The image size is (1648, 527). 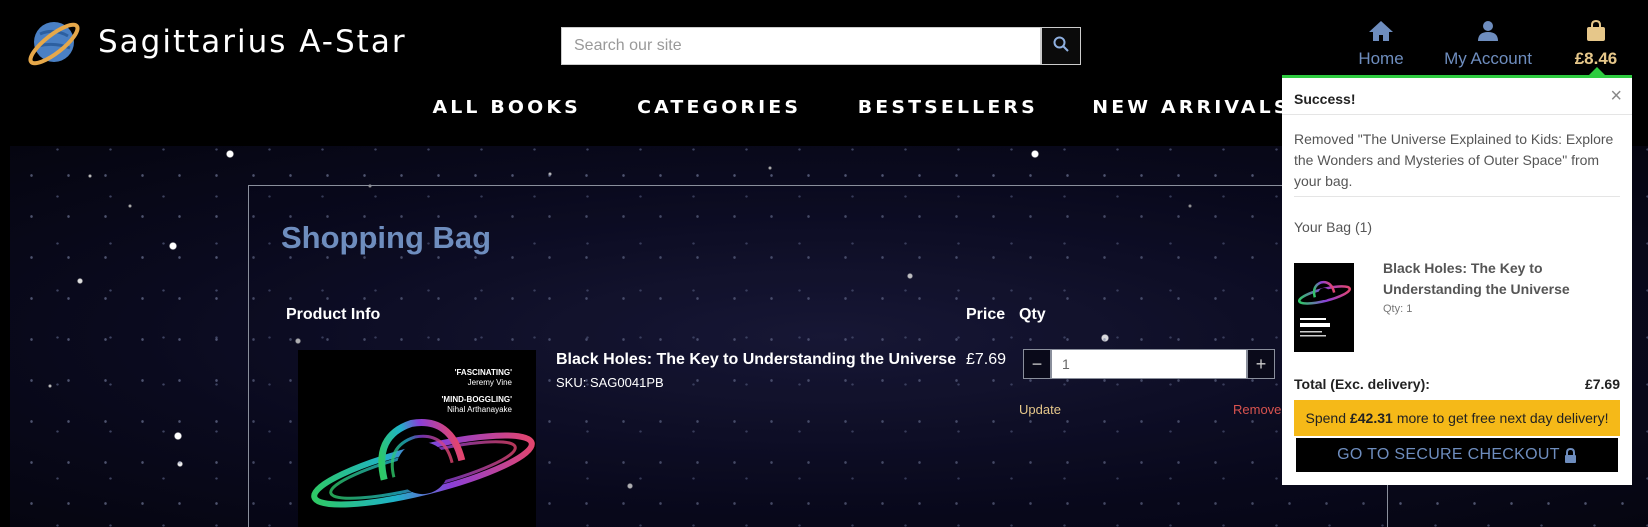 I want to click on lock-icon, so click(x=1570, y=455).